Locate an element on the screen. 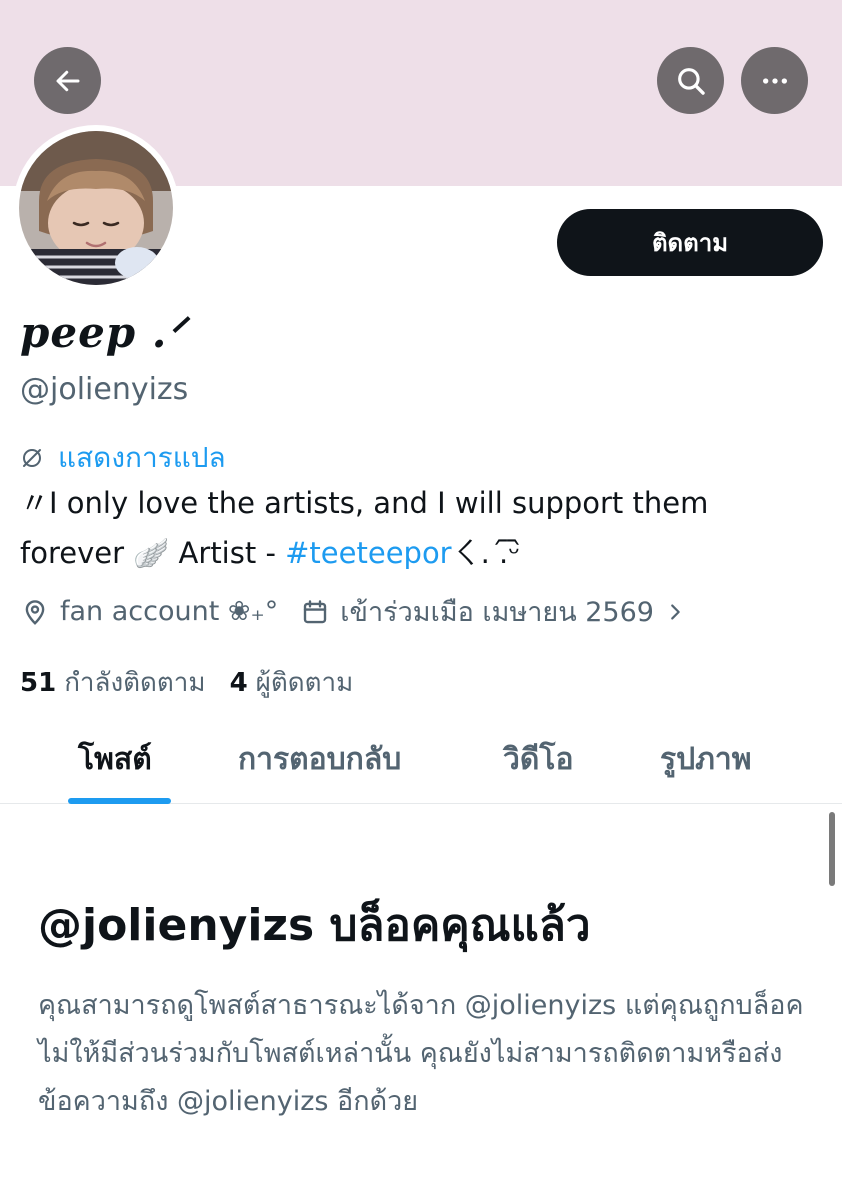 This screenshot has width=842, height=1199. following-count: 51 is located at coordinates (38, 683).